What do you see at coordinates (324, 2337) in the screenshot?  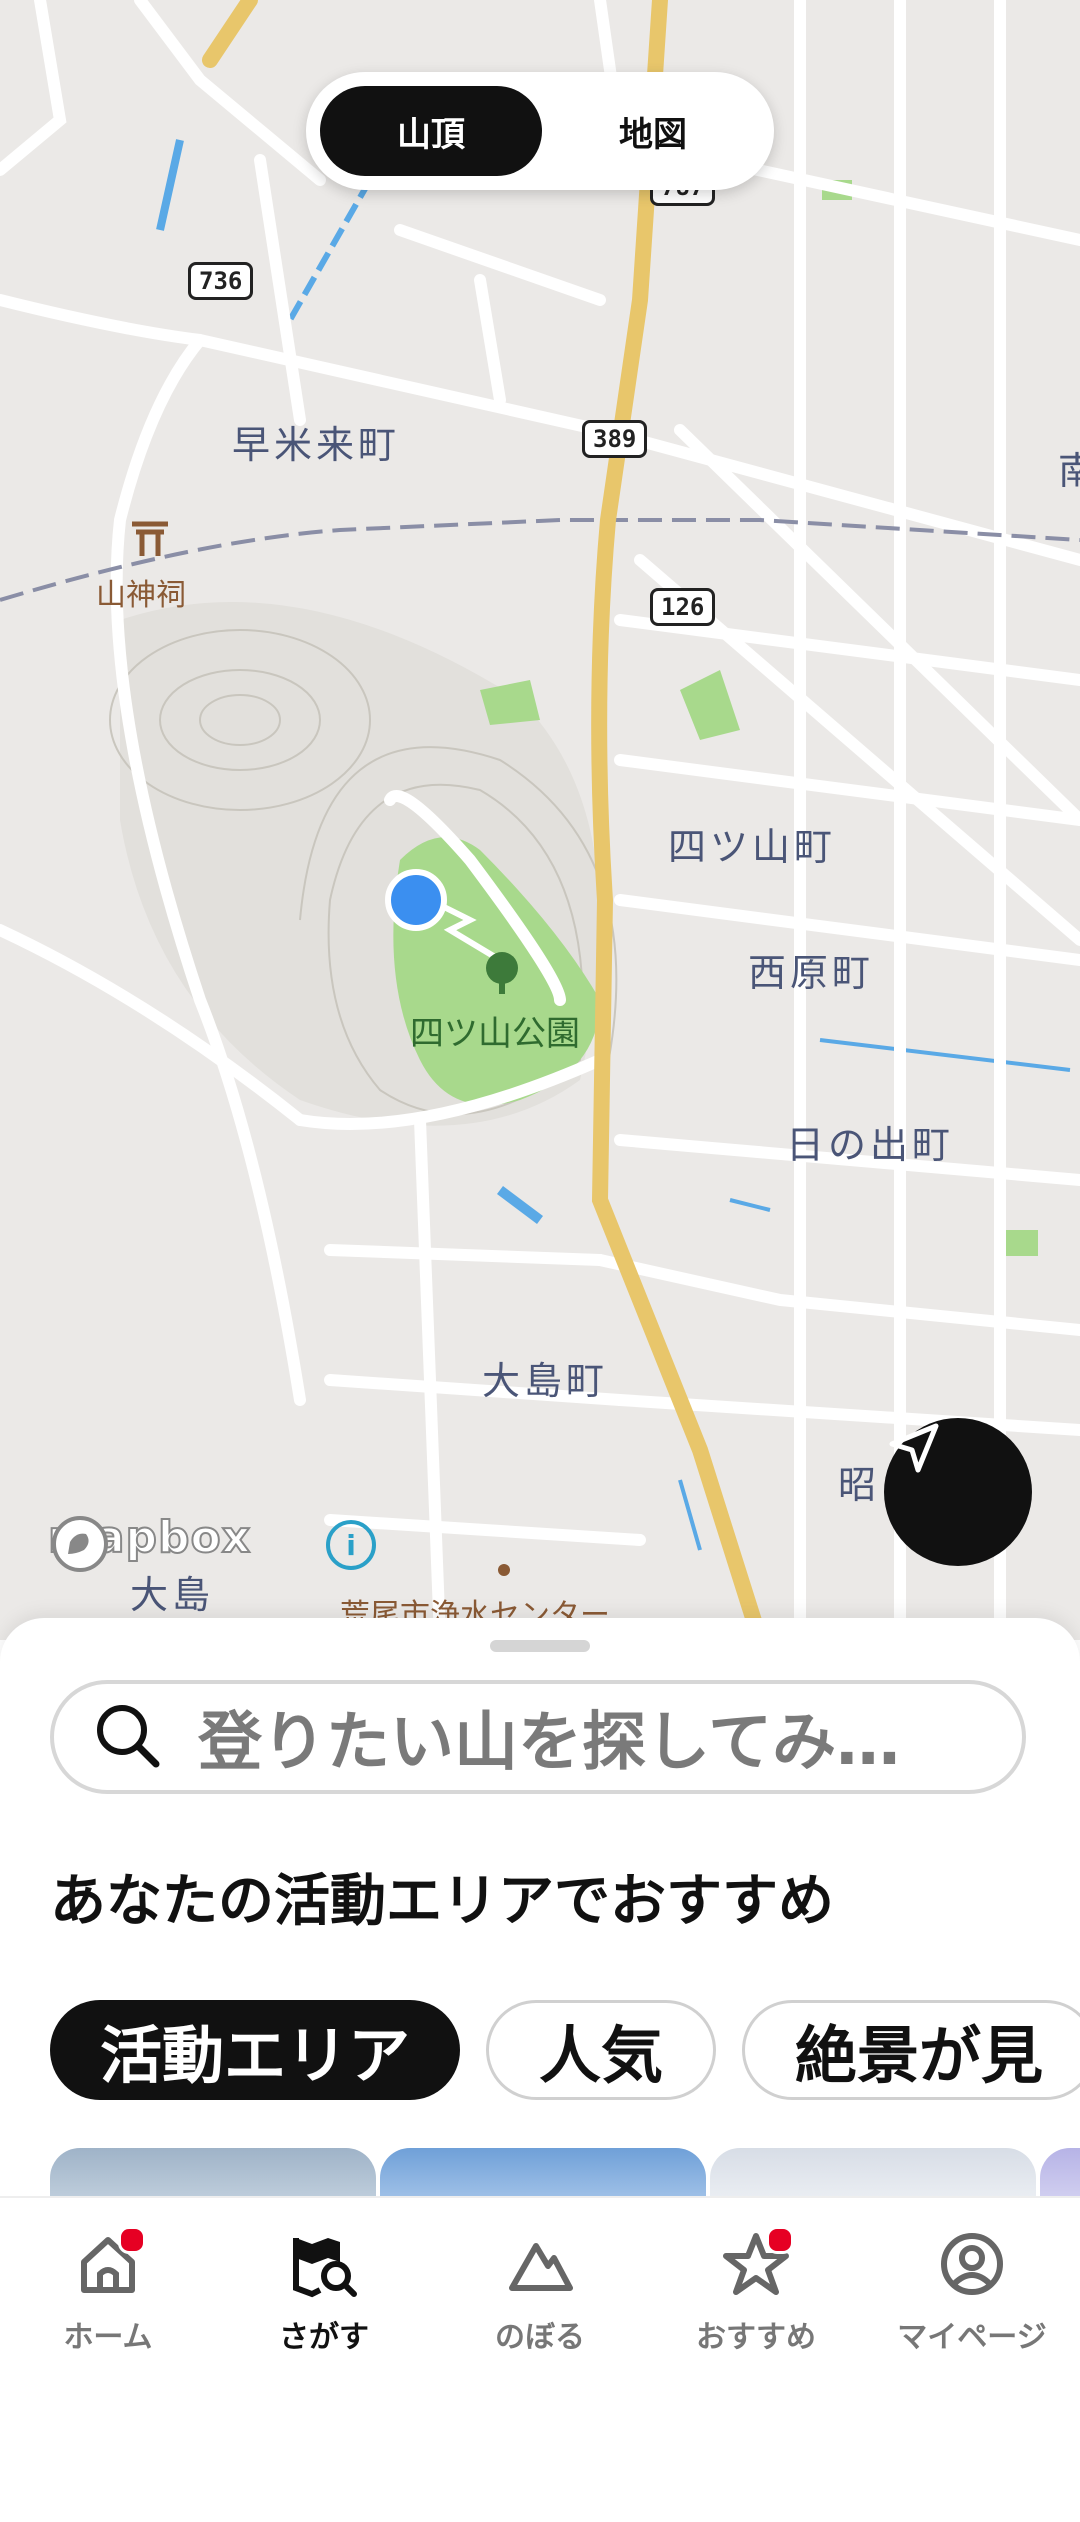 I see `tab-label: さがす` at bounding box center [324, 2337].